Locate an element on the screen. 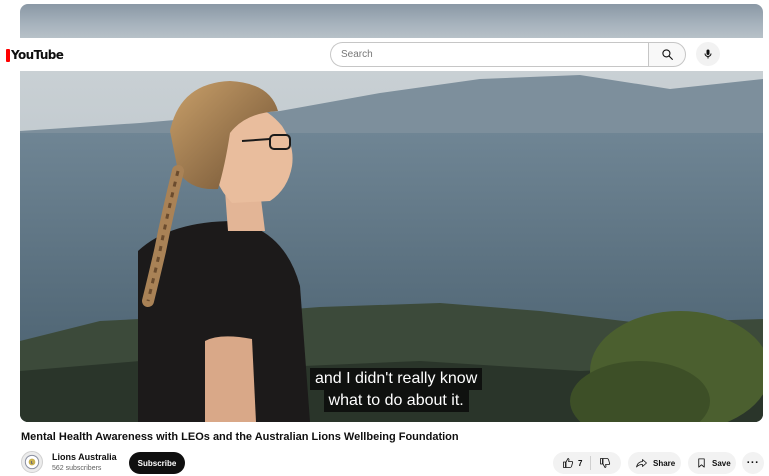  channel-avatar: L is located at coordinates (32, 462).